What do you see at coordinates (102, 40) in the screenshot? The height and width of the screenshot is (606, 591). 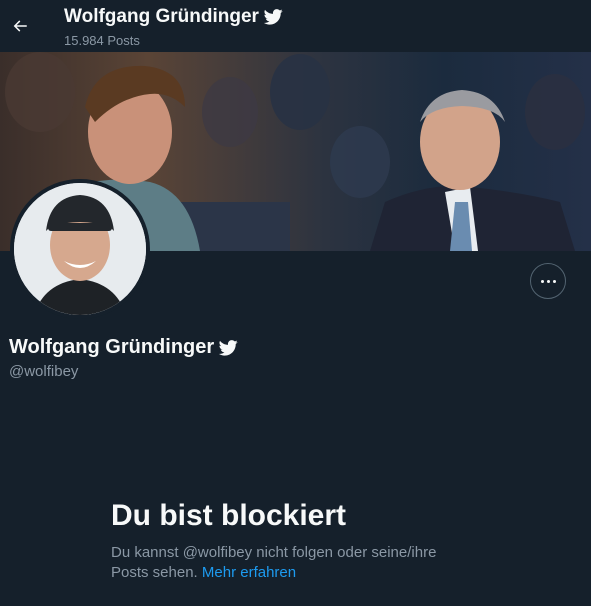 I see `posts-count: 15.984 Posts` at bounding box center [102, 40].